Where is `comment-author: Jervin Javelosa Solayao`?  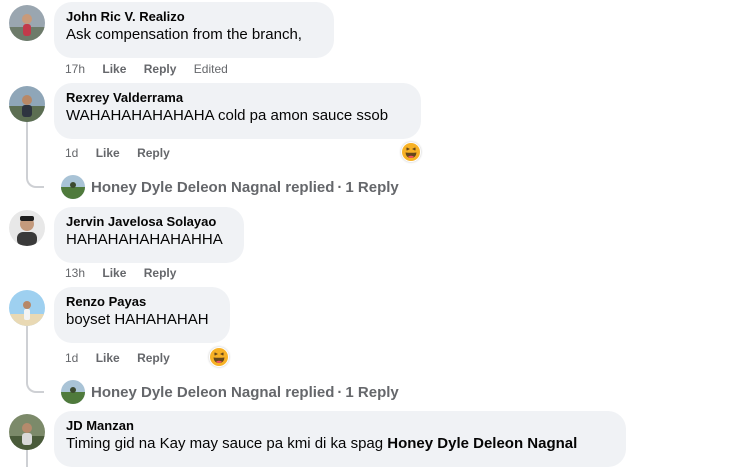
comment-author: Jervin Javelosa Solayao is located at coordinates (149, 222).